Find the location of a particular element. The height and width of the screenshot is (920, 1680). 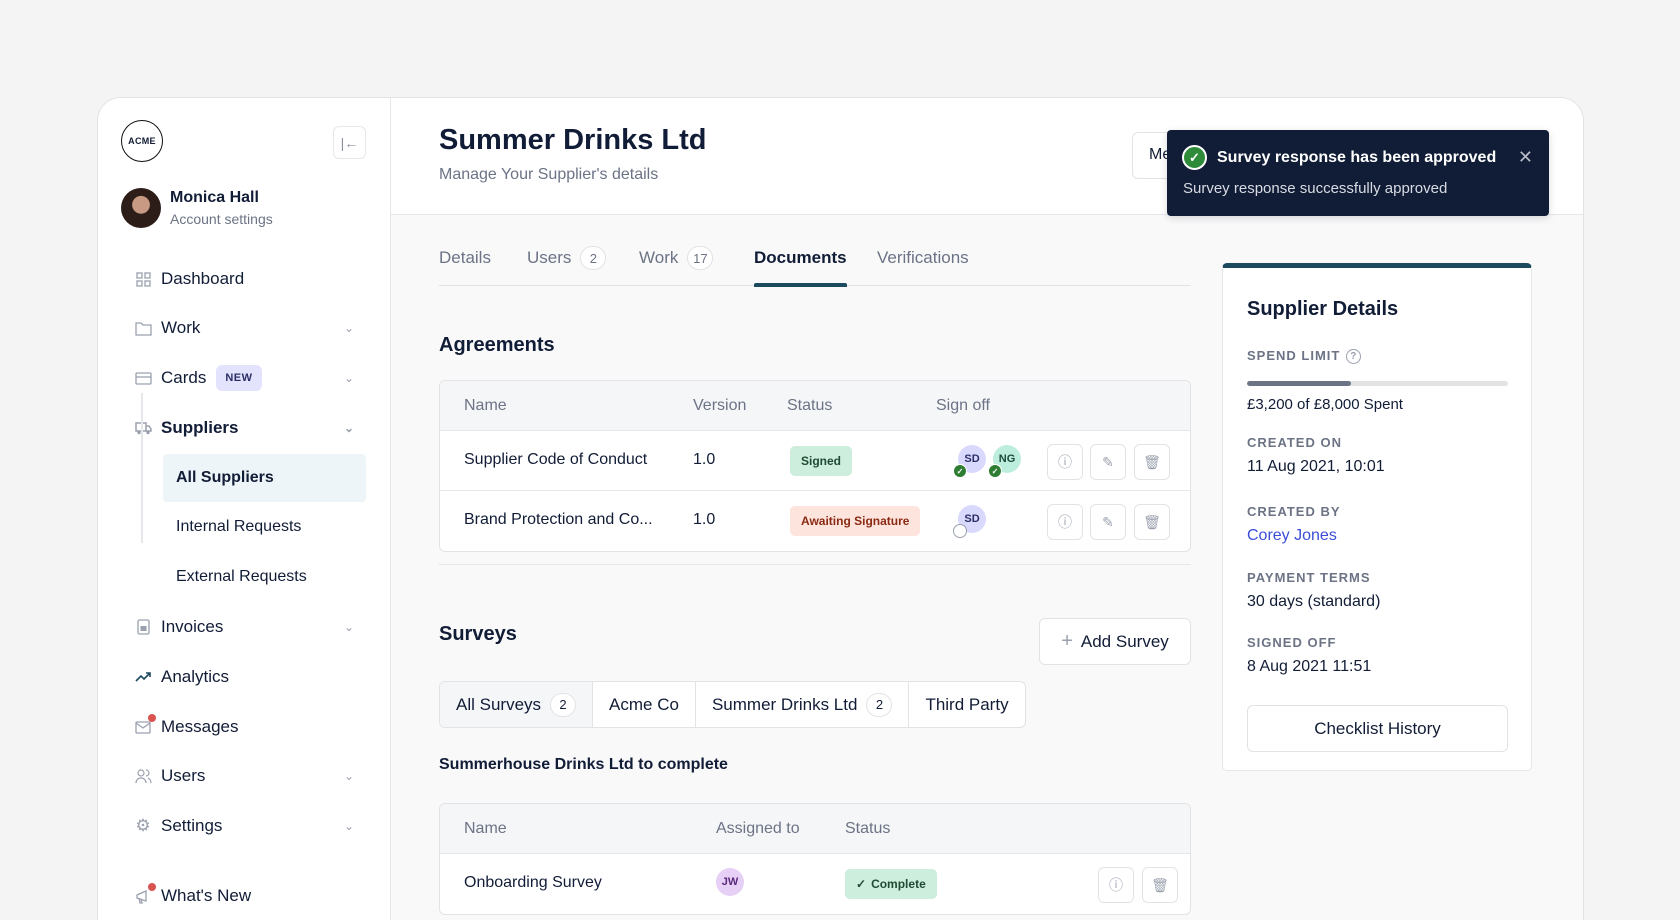

created-by-link: Corey Jones is located at coordinates (1292, 536).